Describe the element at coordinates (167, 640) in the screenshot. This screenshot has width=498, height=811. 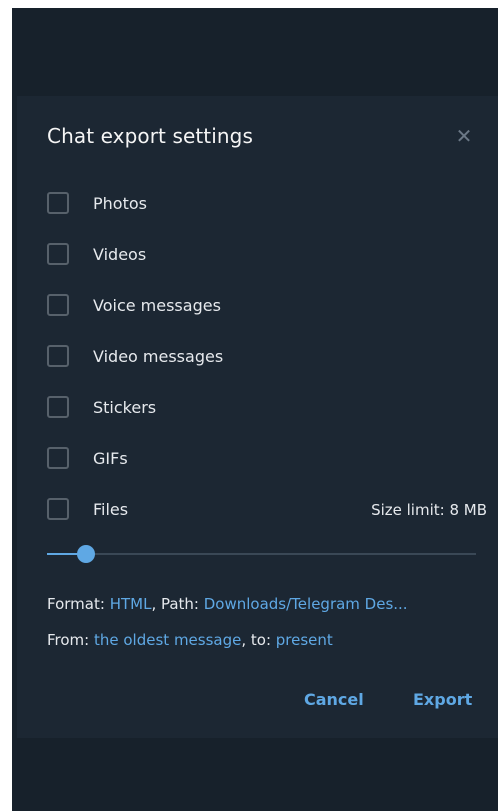
I see `from-link: the oldest message` at that location.